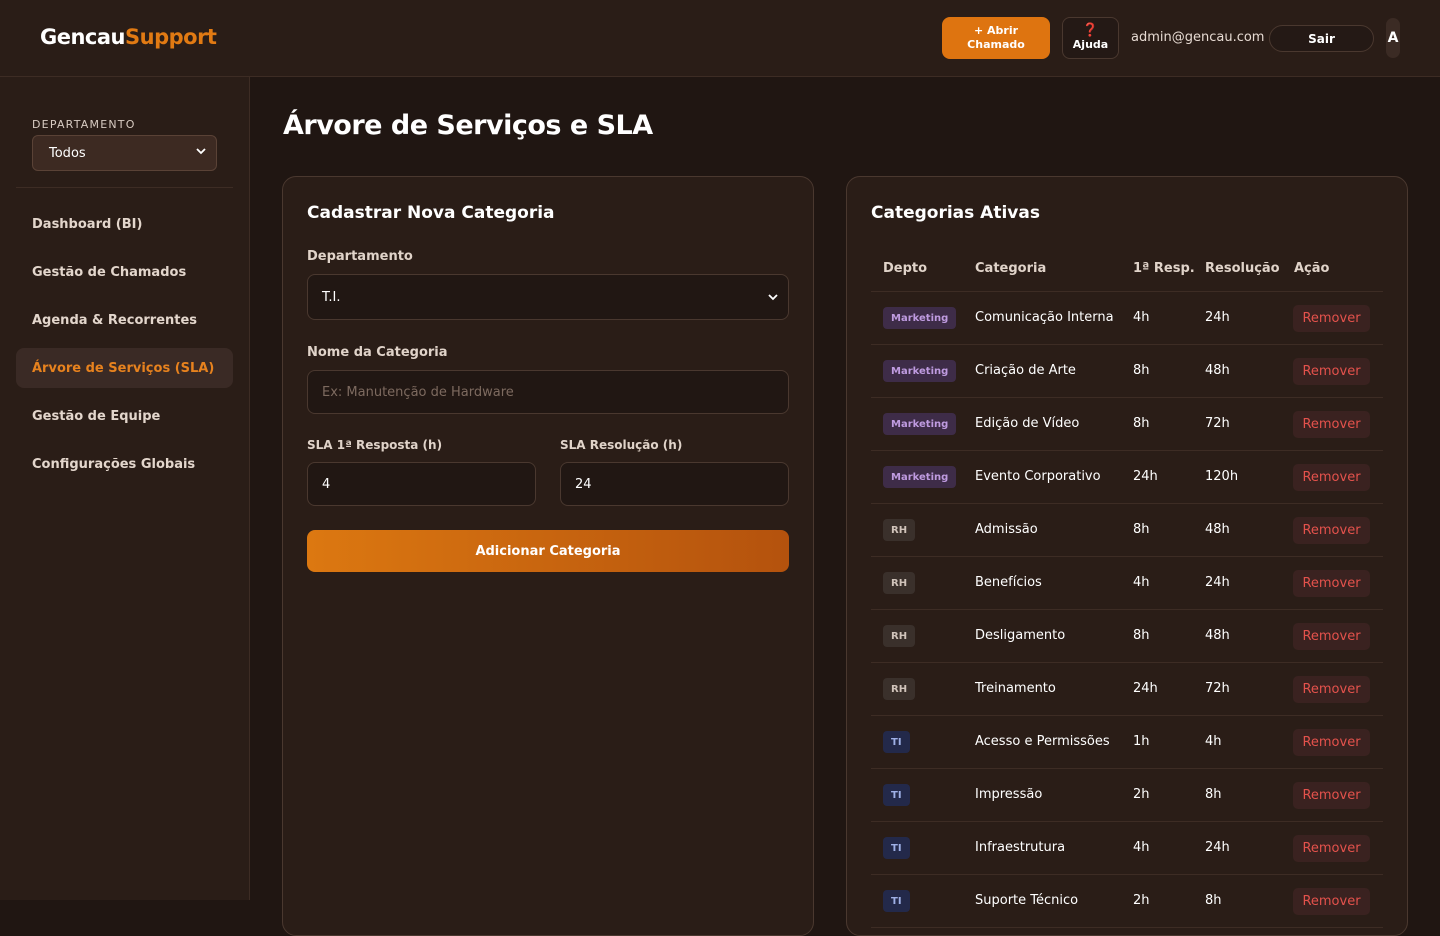 The height and width of the screenshot is (936, 1440). I want to click on page-title: Árvore de Serviços e SLA, so click(468, 125).